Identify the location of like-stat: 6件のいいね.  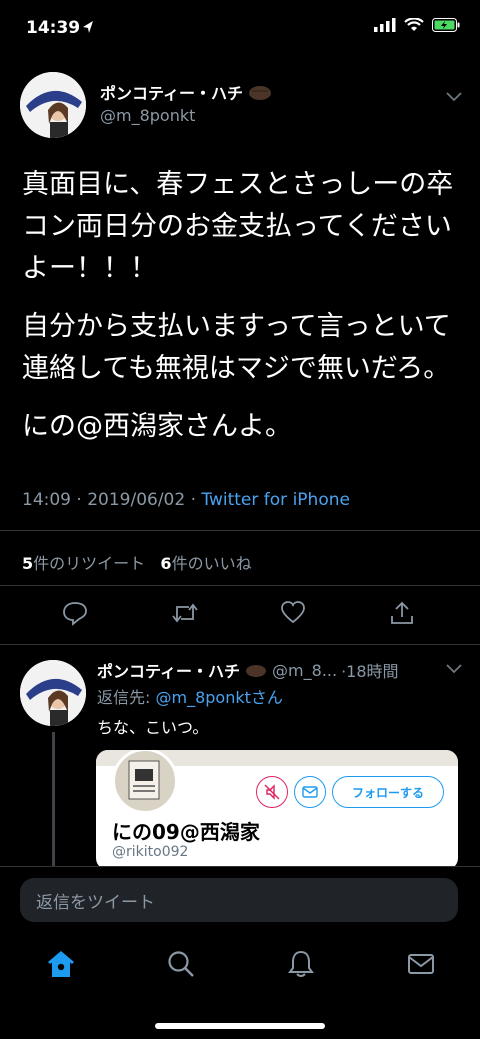
(205, 563).